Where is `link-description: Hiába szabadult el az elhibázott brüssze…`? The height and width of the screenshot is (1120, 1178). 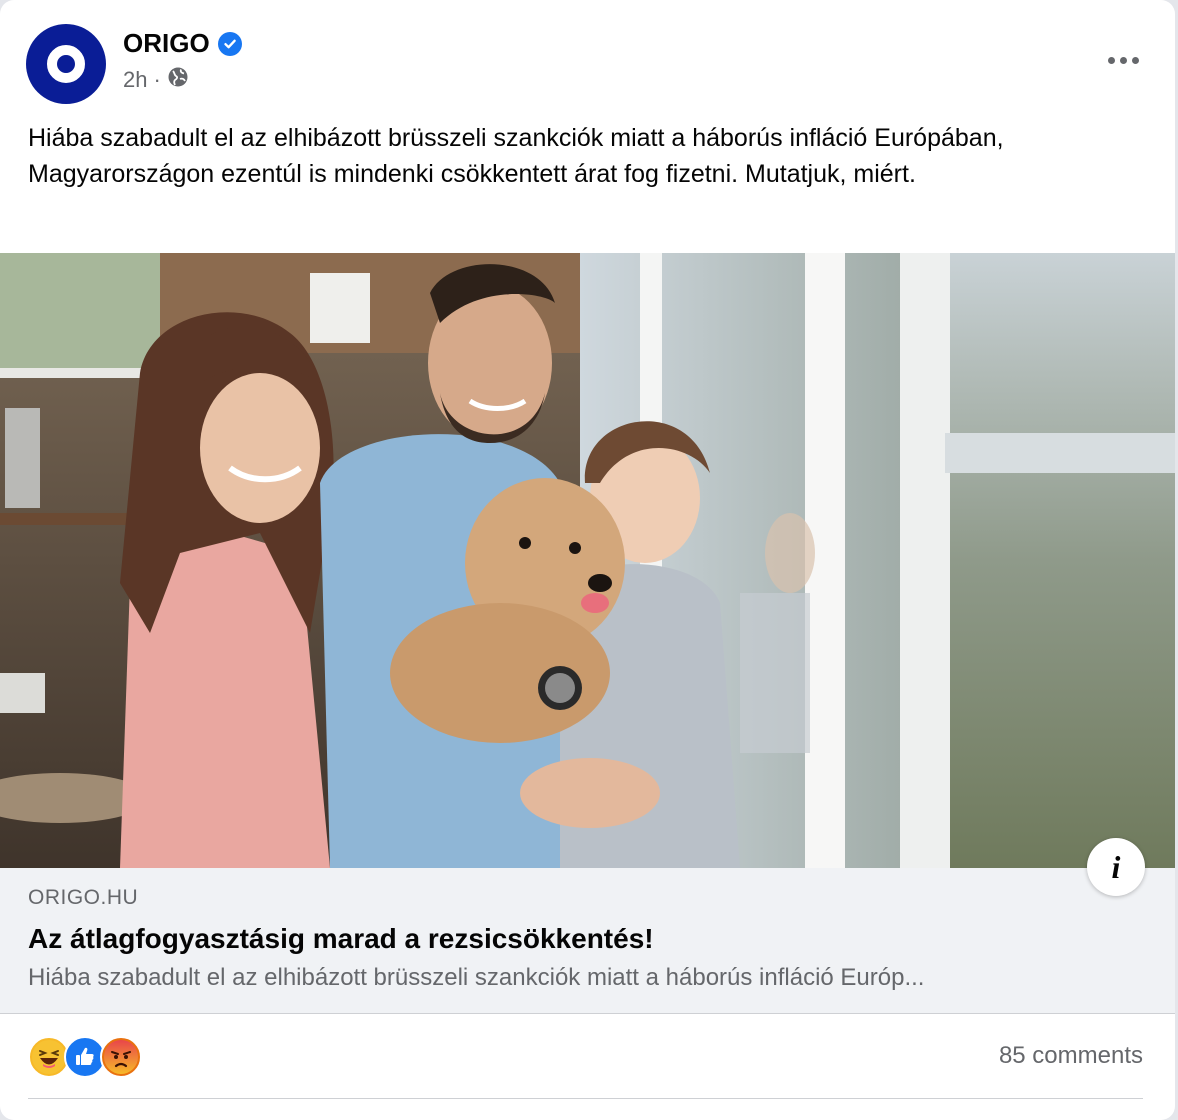 link-description: Hiába szabadult el az elhibázott brüssze… is located at coordinates (476, 977).